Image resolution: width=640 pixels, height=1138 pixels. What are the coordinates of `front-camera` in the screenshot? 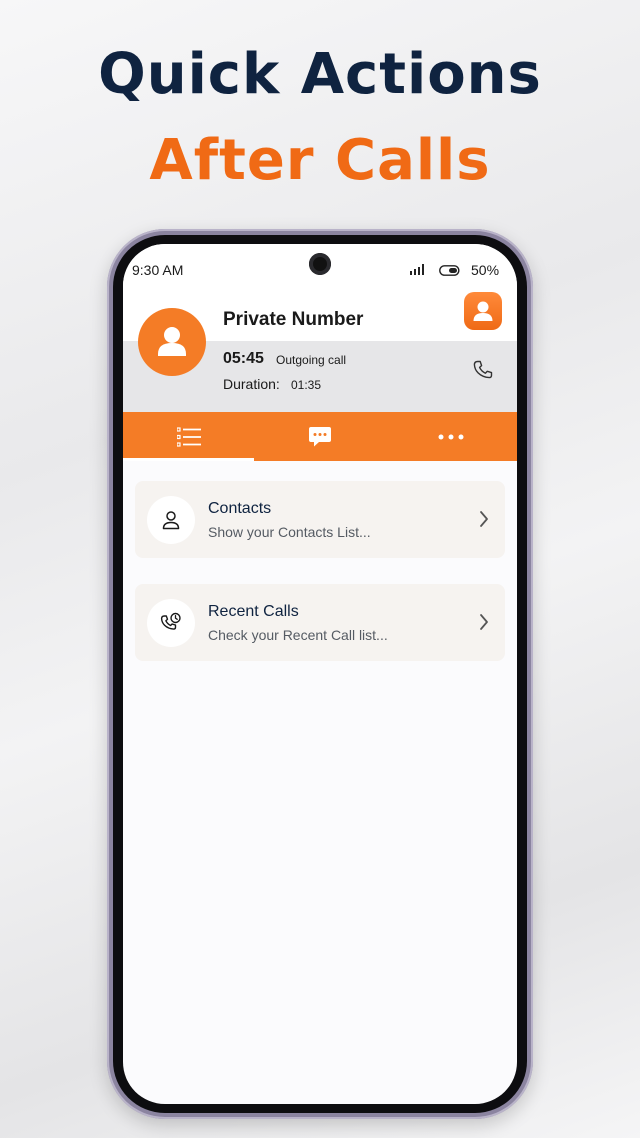 It's located at (320, 264).